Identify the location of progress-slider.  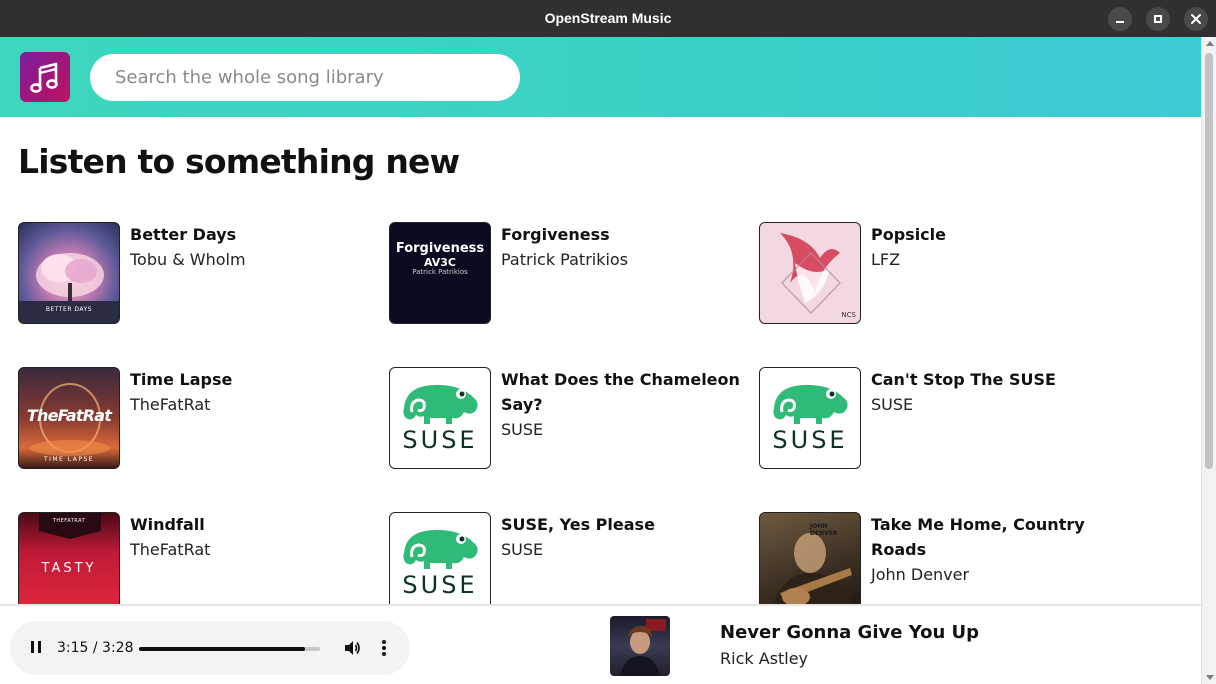
(229, 649).